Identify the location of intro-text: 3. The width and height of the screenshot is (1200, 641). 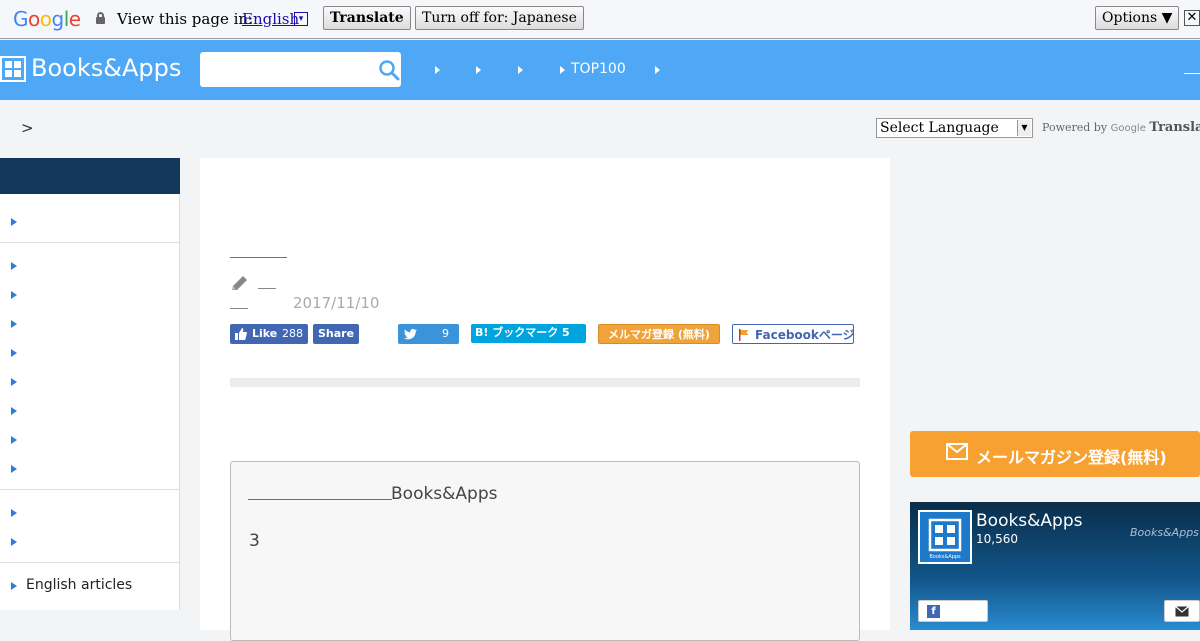
(254, 541).